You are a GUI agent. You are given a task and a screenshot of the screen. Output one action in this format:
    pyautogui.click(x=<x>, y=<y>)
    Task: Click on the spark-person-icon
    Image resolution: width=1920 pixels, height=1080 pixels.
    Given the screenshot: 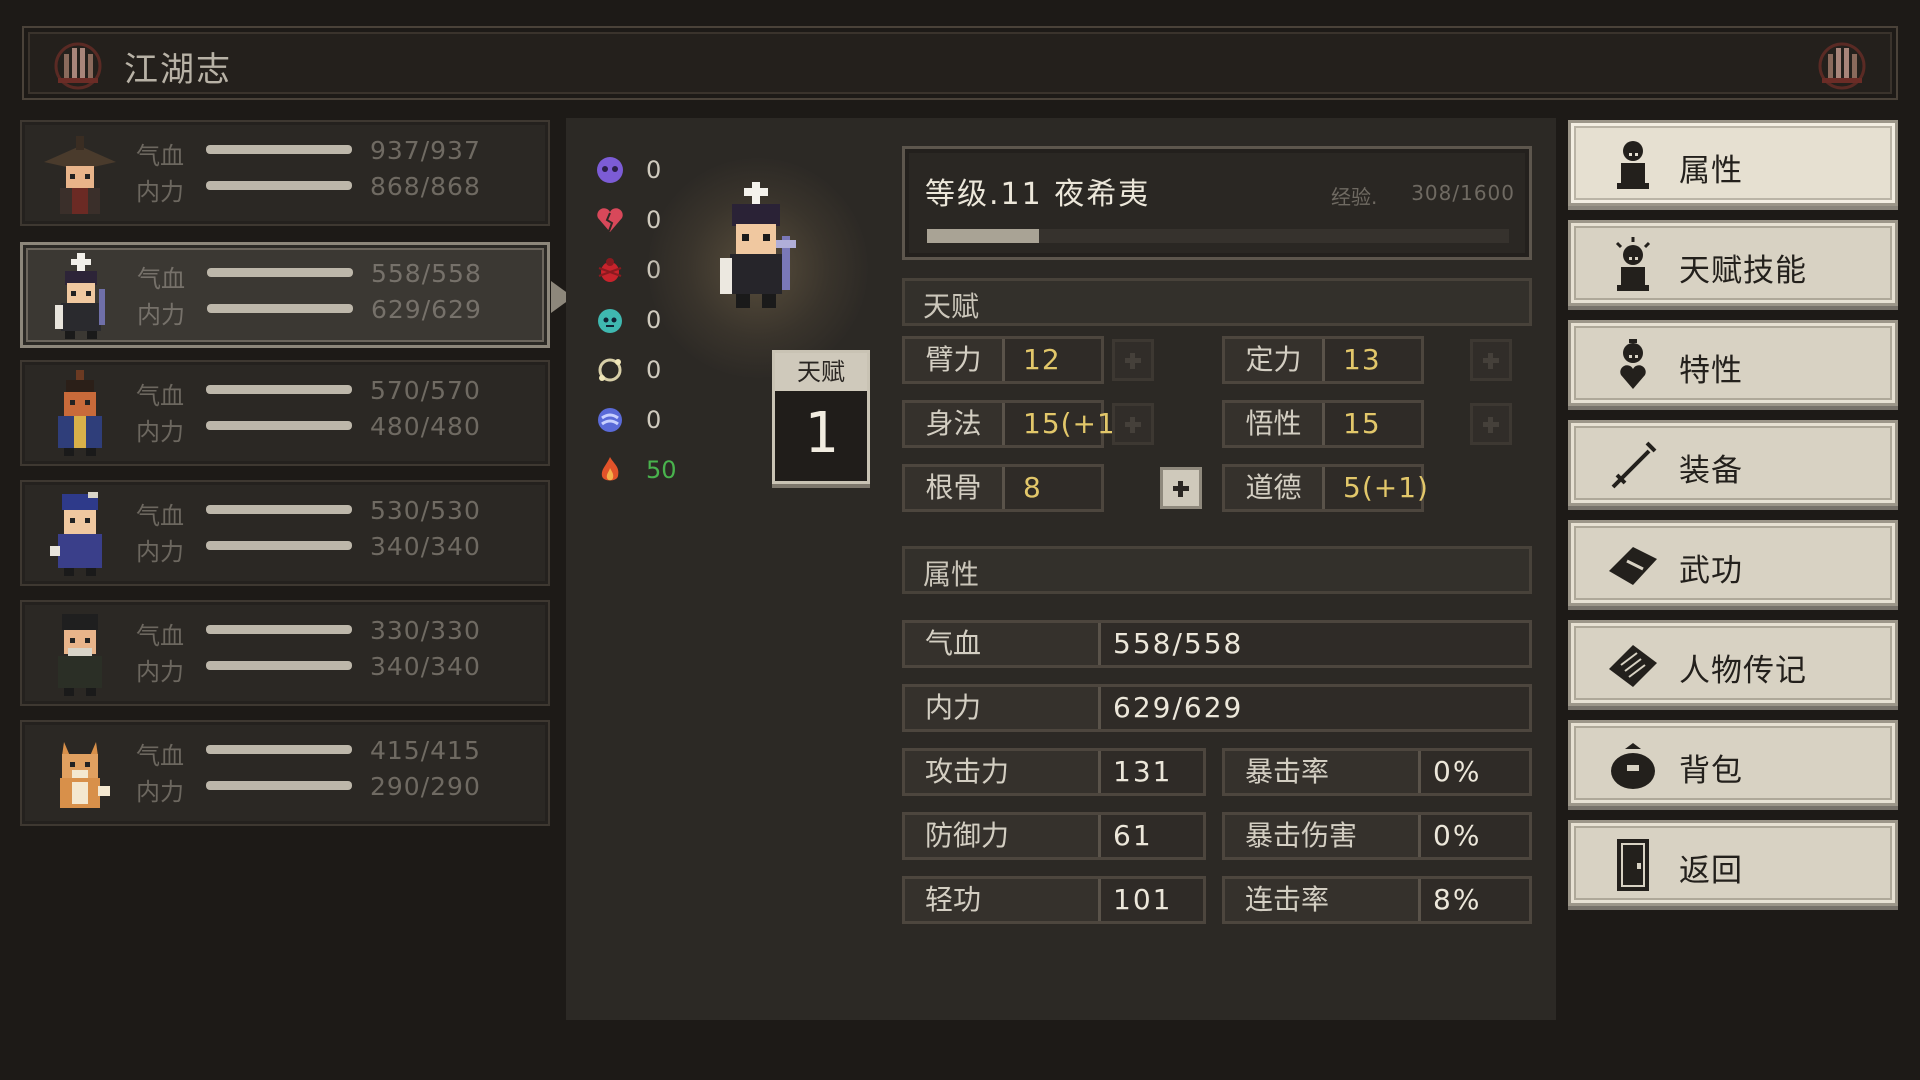 What is the action you would take?
    pyautogui.click(x=1633, y=264)
    